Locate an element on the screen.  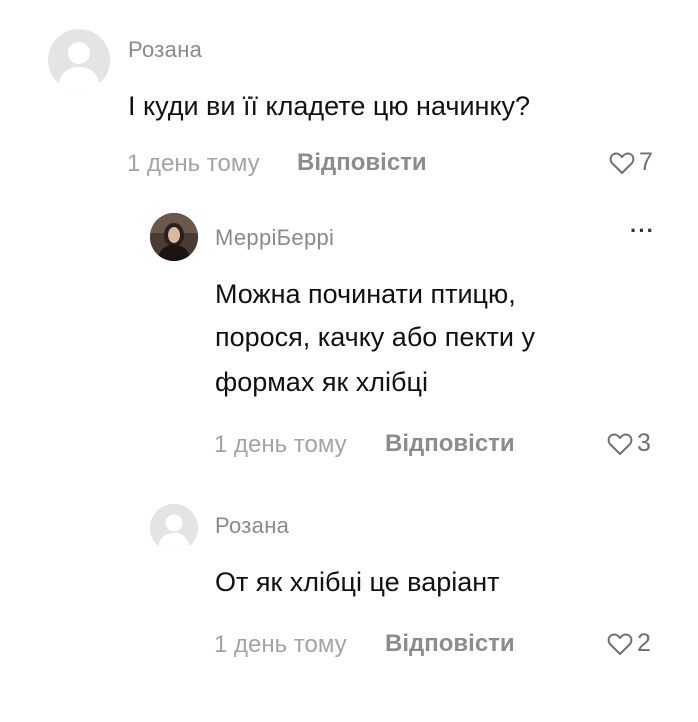
comment-text-line: формах як хлібці is located at coordinates (321, 382).